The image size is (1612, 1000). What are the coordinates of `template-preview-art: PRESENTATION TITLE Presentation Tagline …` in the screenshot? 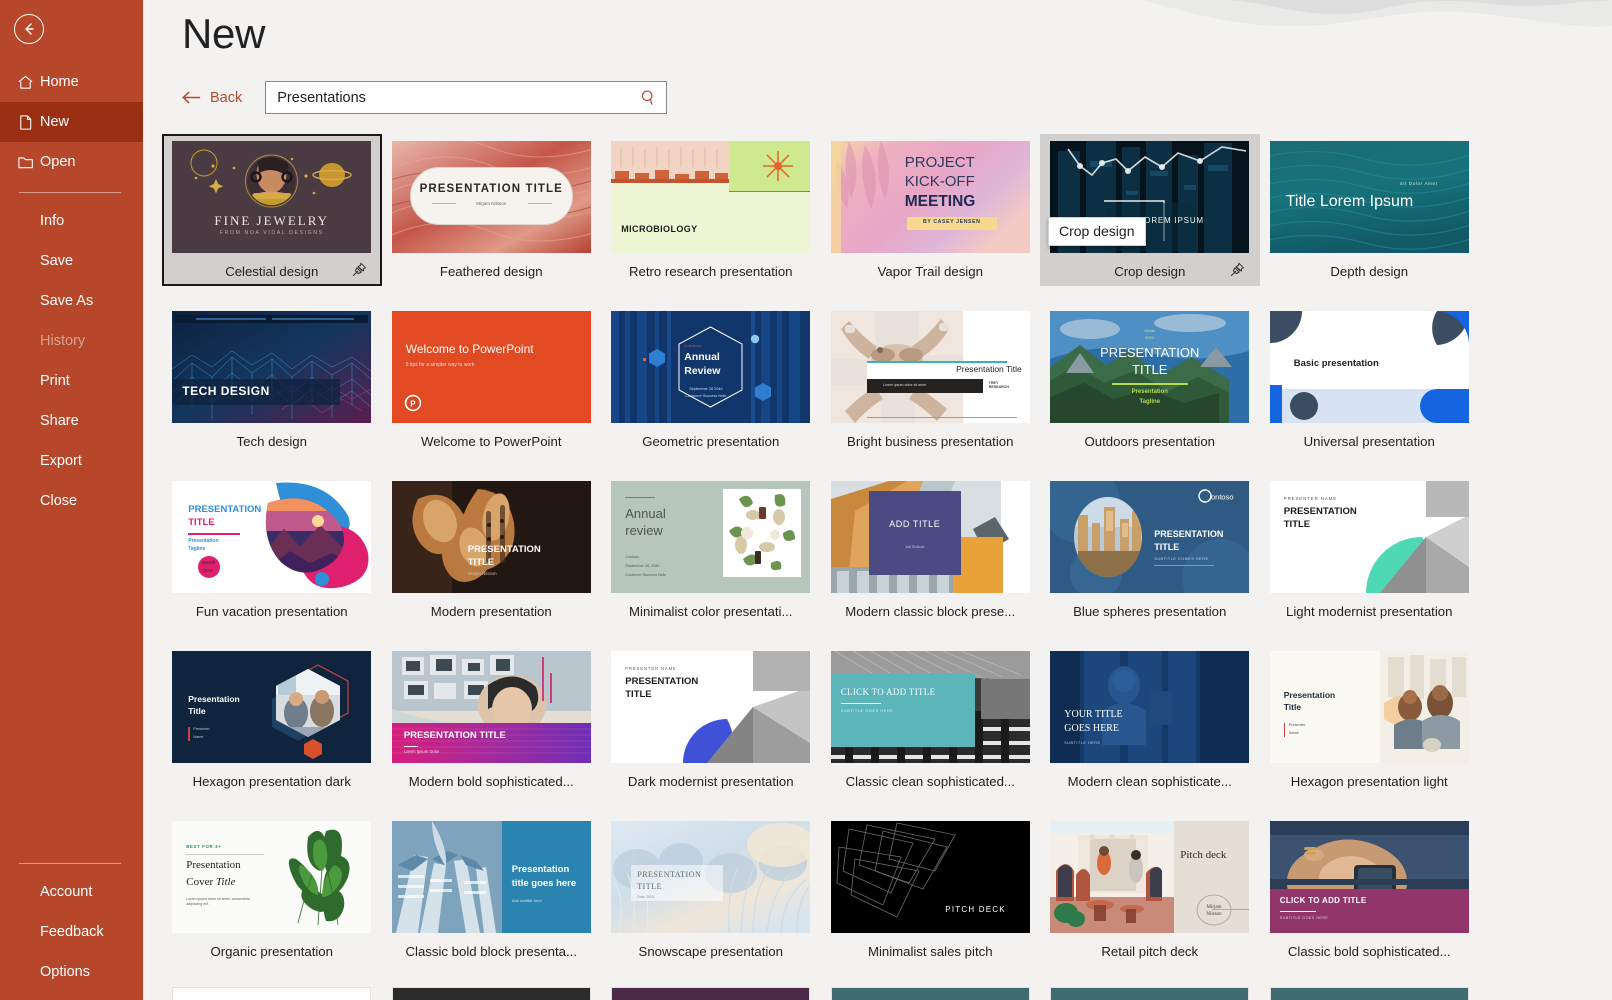 It's located at (272, 536).